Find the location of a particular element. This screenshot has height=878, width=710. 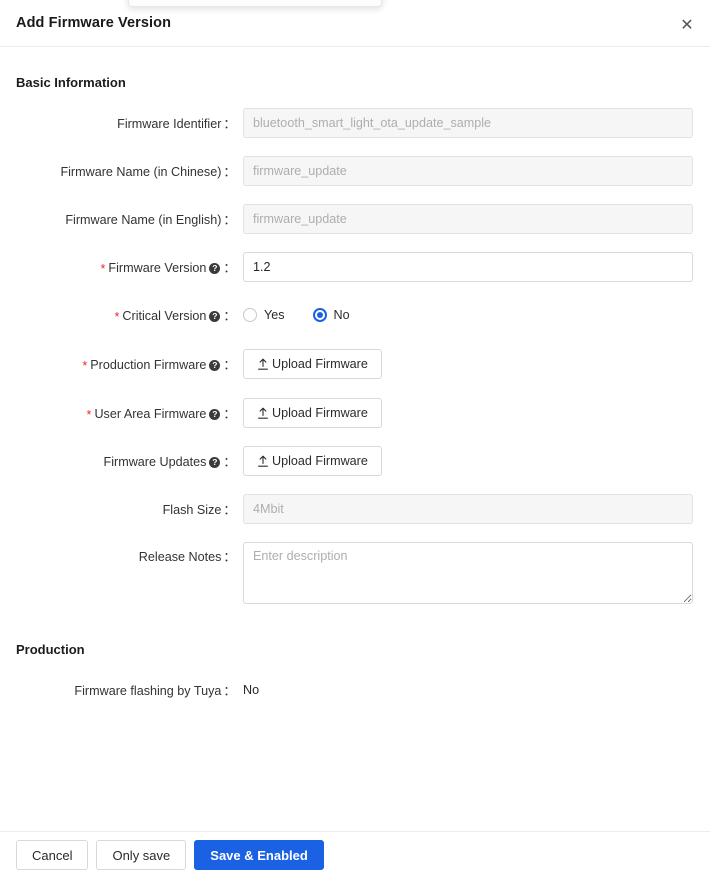

label-text: Flash Size is located at coordinates (192, 510).